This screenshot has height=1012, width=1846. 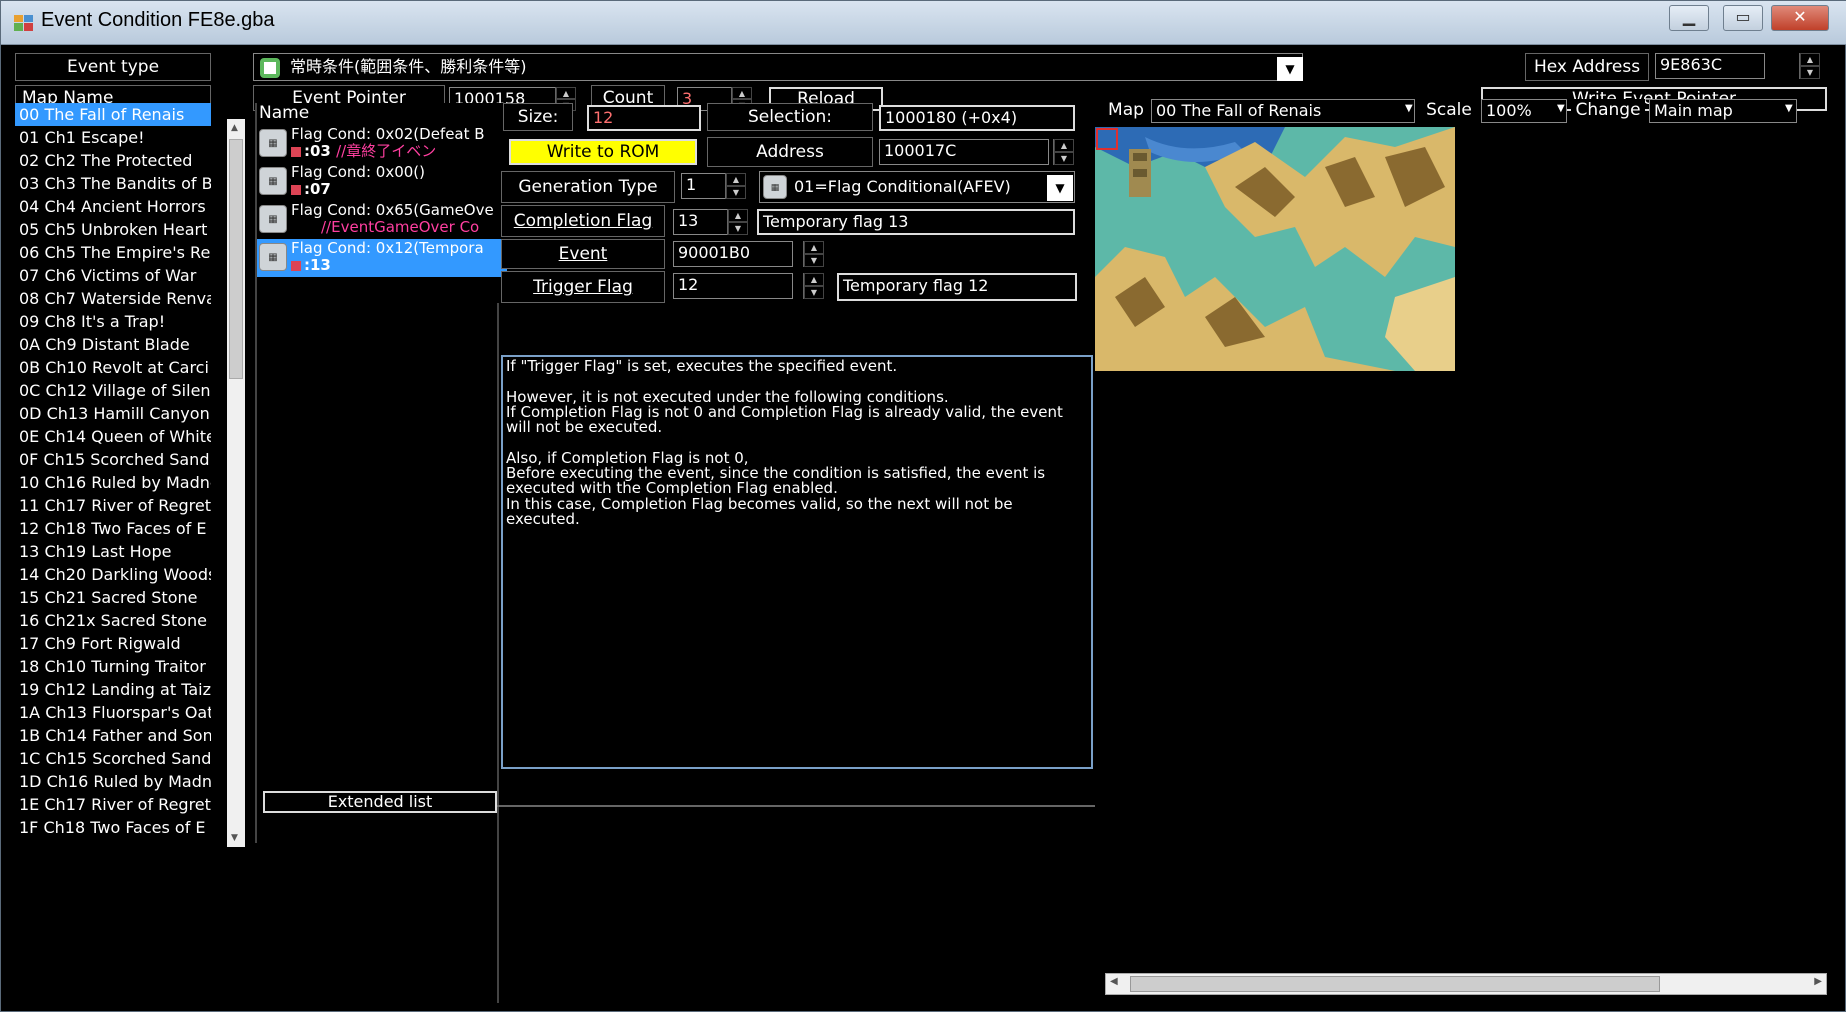 I want to click on event-link: Event, so click(x=583, y=254).